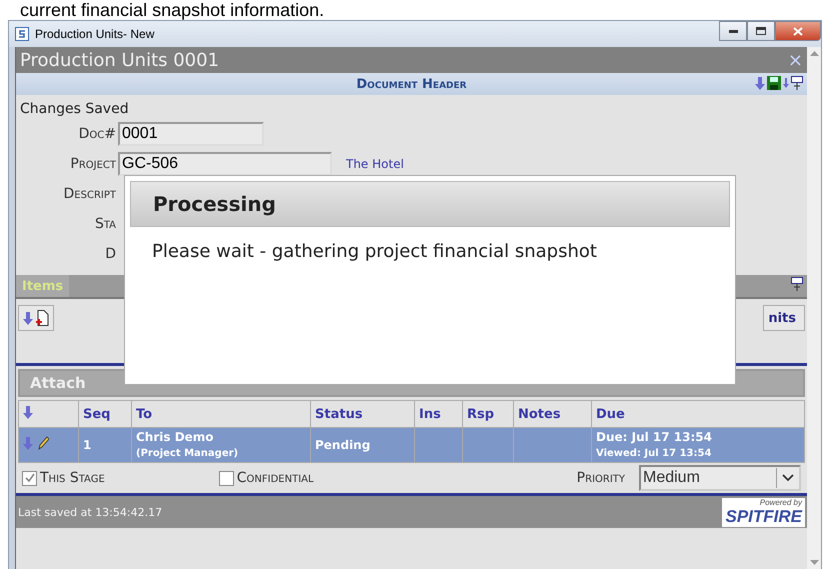 The width and height of the screenshot is (824, 569). Describe the element at coordinates (74, 109) in the screenshot. I see `status-message: Changes Saved` at that location.